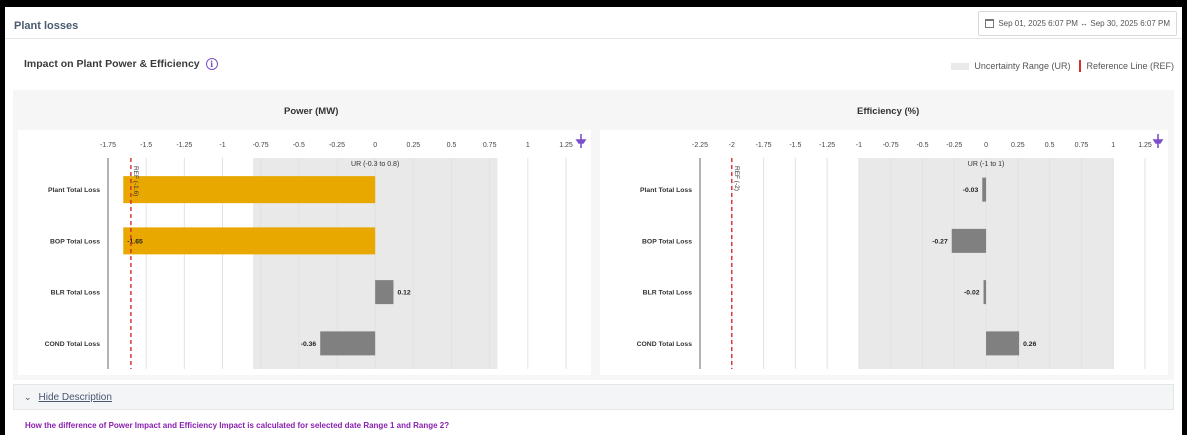 The image size is (1187, 435). I want to click on section-title: Impact on Plant Power & Efficiency i, so click(121, 64).